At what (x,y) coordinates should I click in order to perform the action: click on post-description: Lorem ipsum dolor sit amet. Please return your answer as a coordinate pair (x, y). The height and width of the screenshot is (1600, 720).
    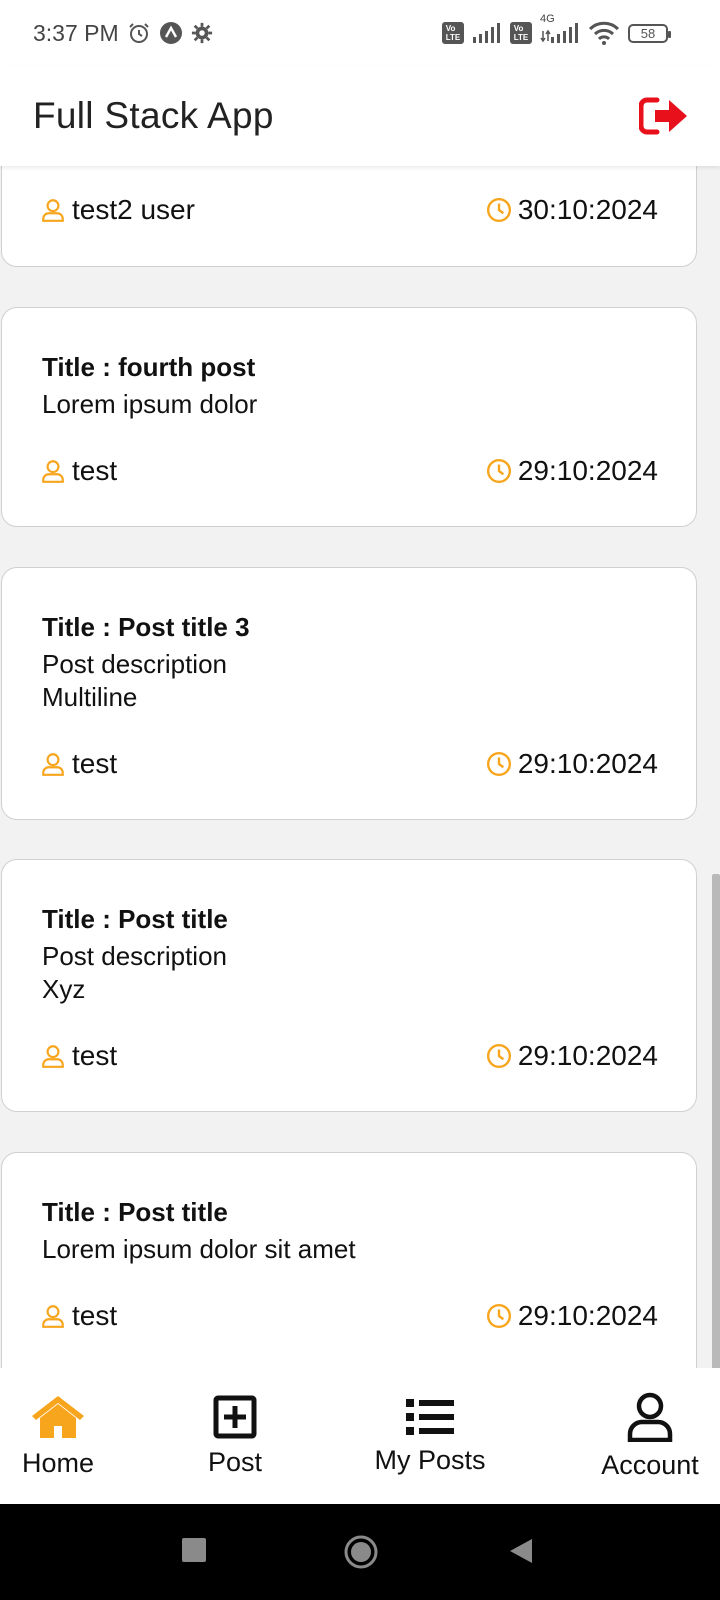
    Looking at the image, I should click on (199, 1249).